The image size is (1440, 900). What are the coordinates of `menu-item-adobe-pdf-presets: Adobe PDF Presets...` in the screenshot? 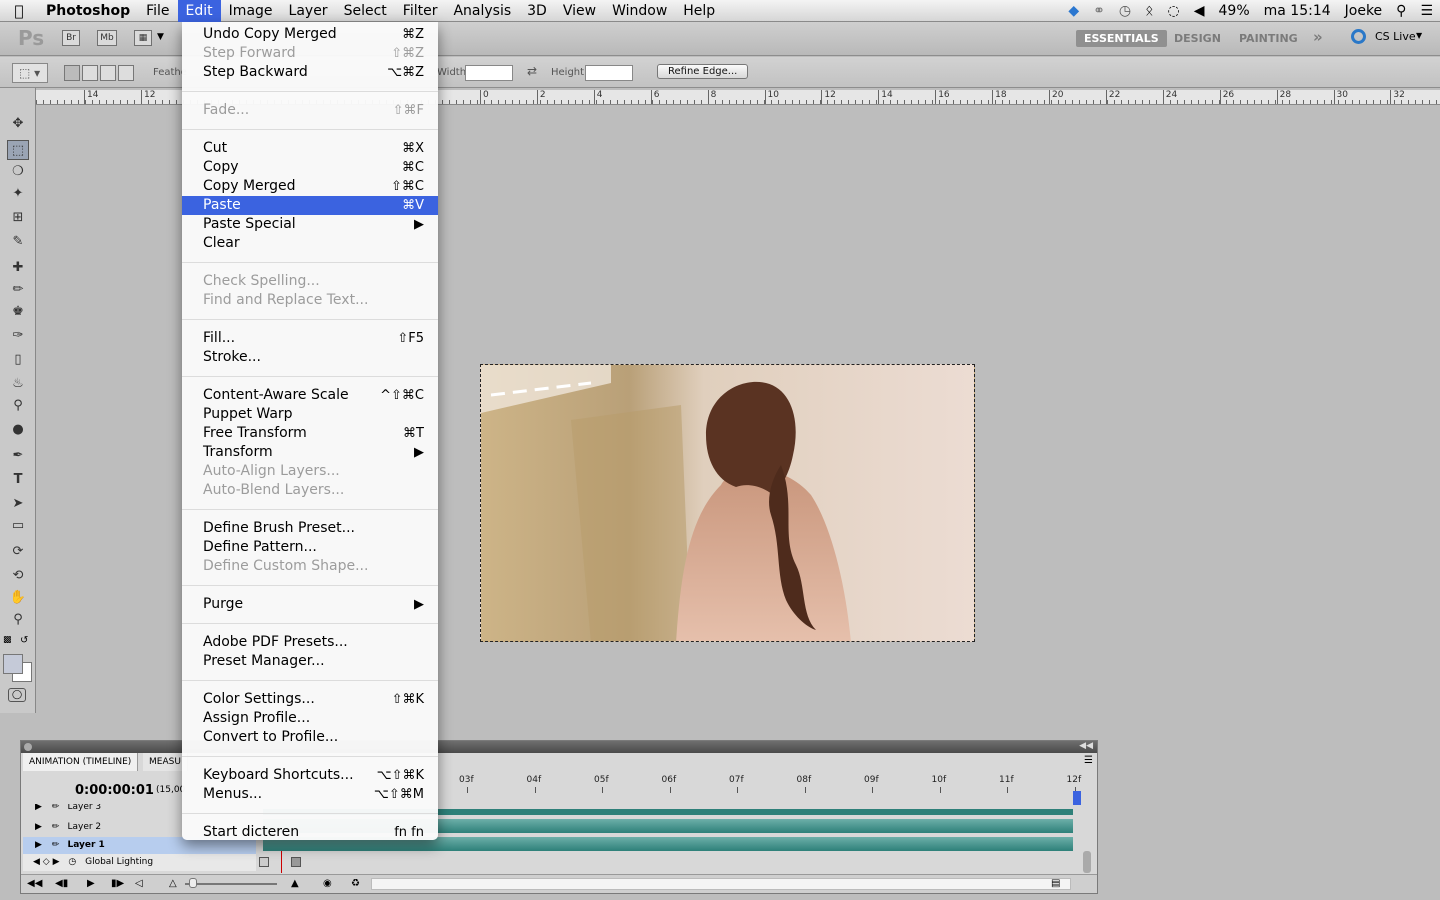 It's located at (310, 642).